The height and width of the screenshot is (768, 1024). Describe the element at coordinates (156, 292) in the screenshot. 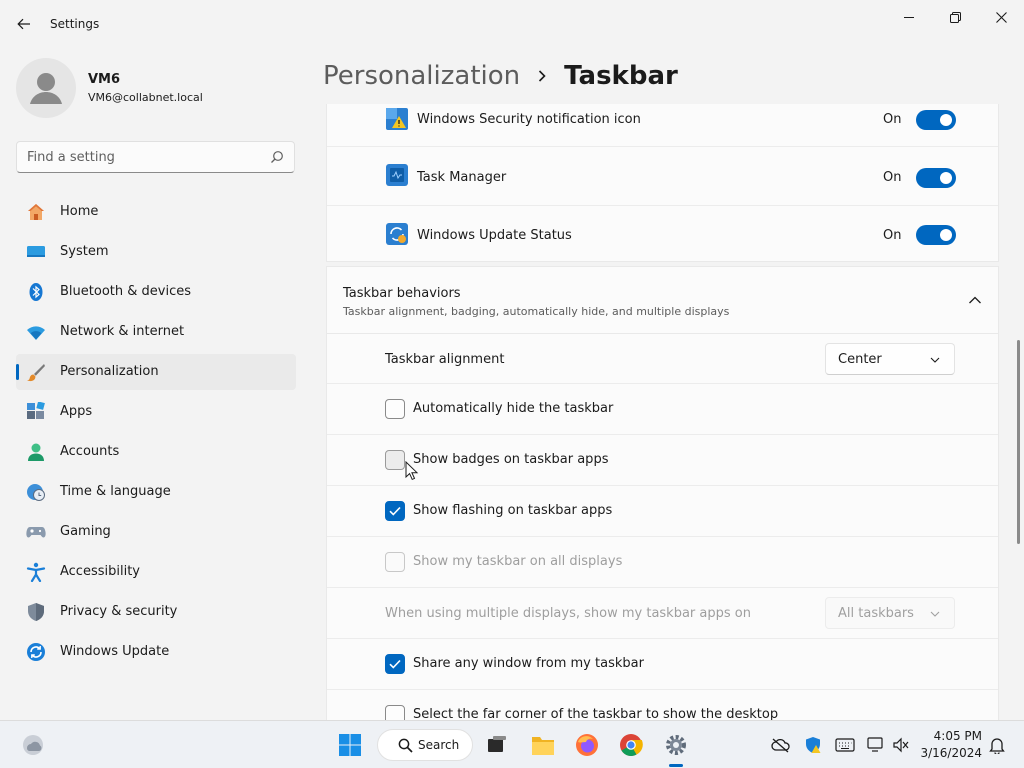

I see `sidebar-item-bluetooth: Bluetooth & devices` at that location.